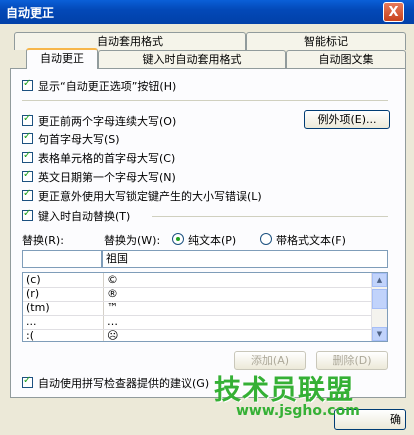 This screenshot has height=435, width=414. I want to click on replace-label: 替换(R):, so click(43, 240).